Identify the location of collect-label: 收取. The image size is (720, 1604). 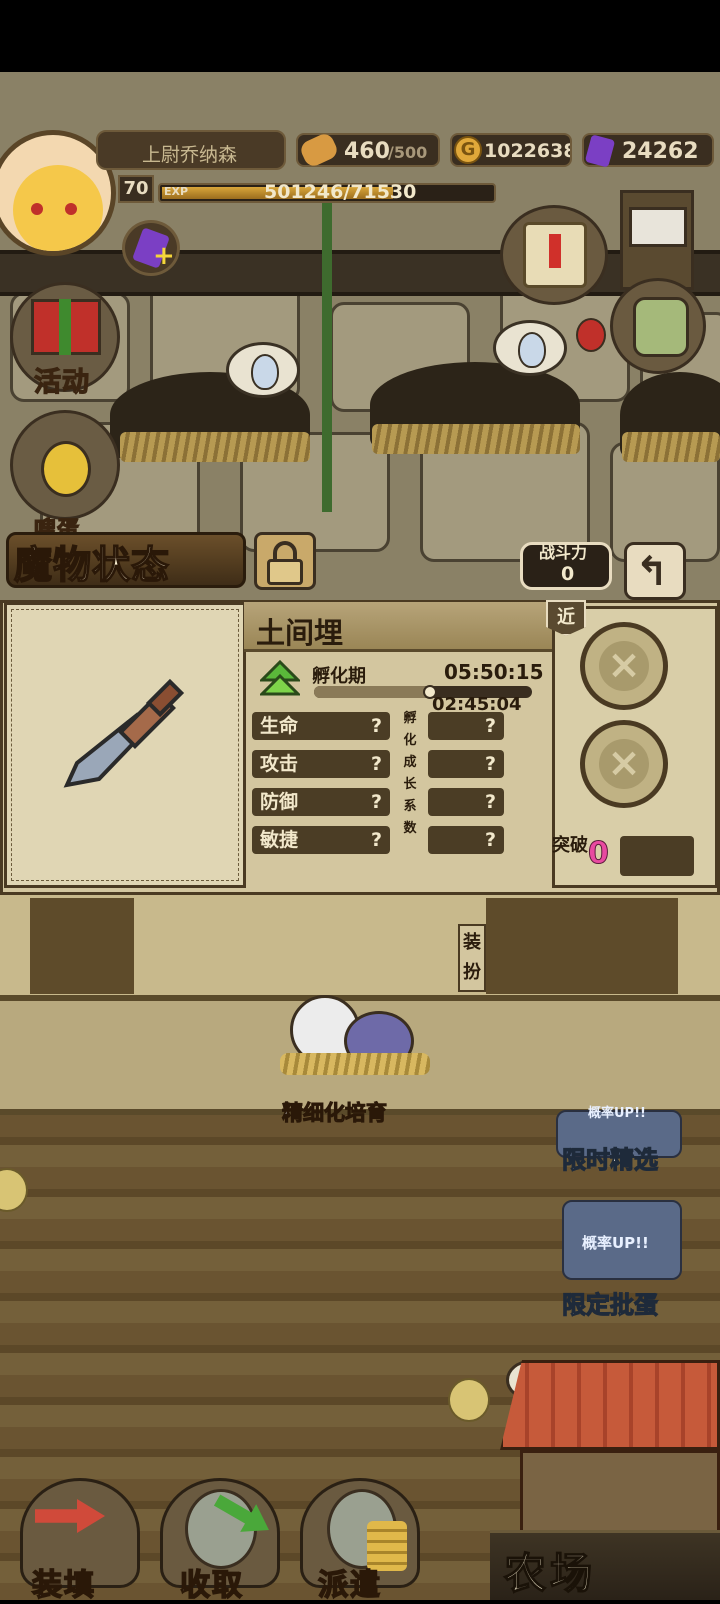
(211, 1585).